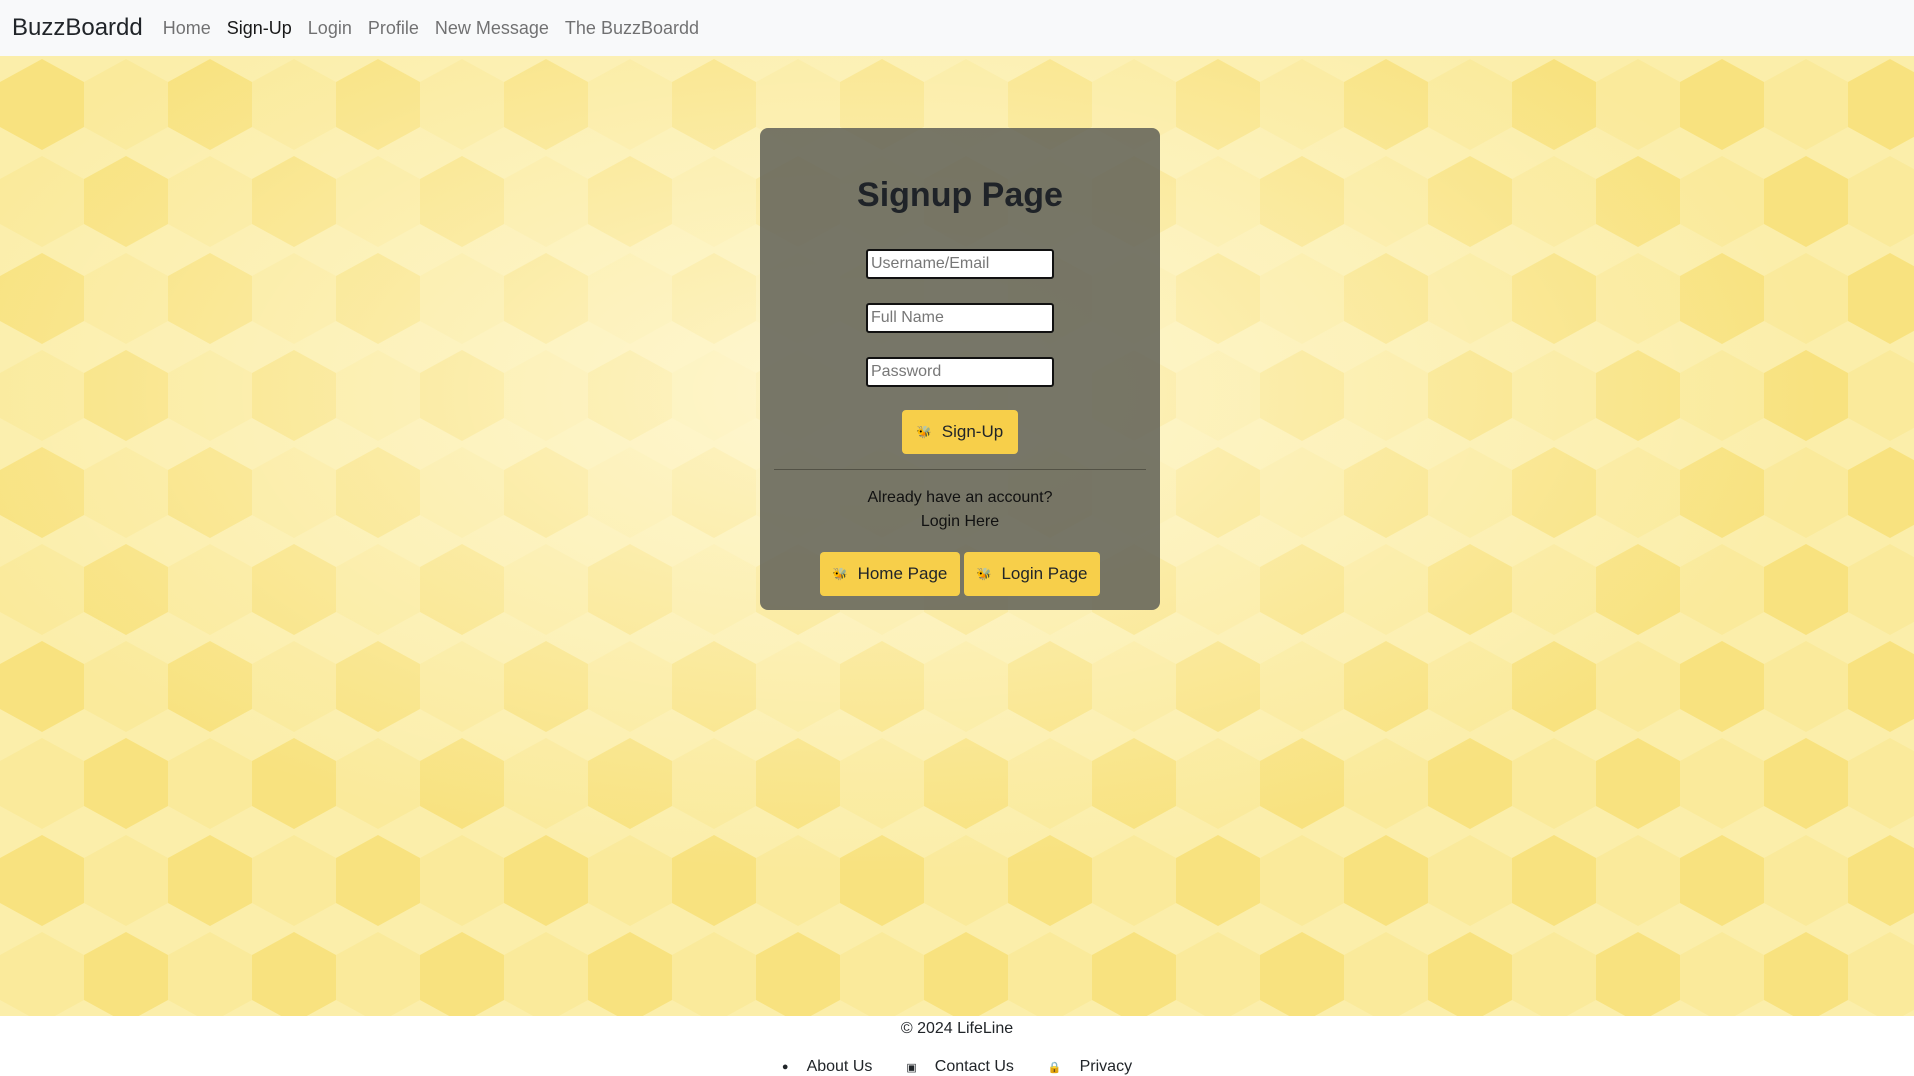 The height and width of the screenshot is (1076, 1914). I want to click on home-page-button-label: Home Page, so click(902, 573).